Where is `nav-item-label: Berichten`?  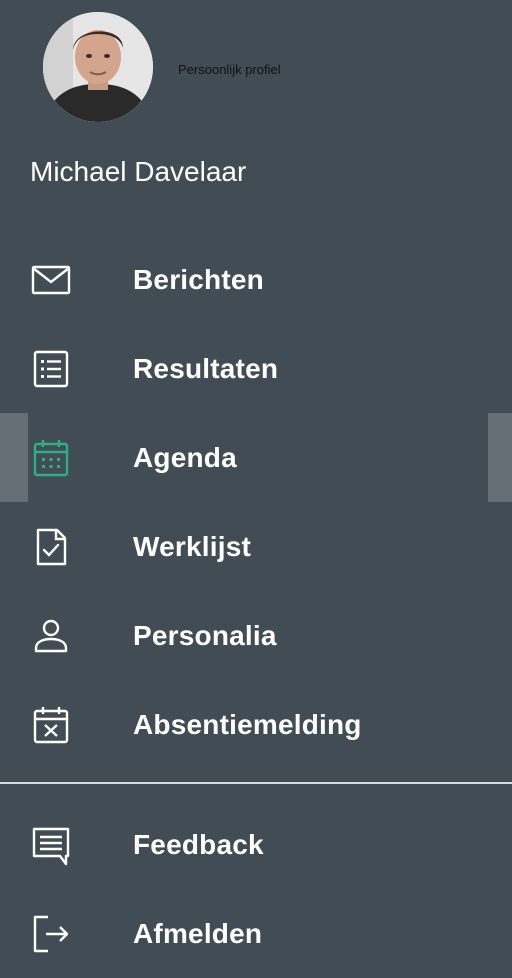
nav-item-label: Berichten is located at coordinates (198, 279).